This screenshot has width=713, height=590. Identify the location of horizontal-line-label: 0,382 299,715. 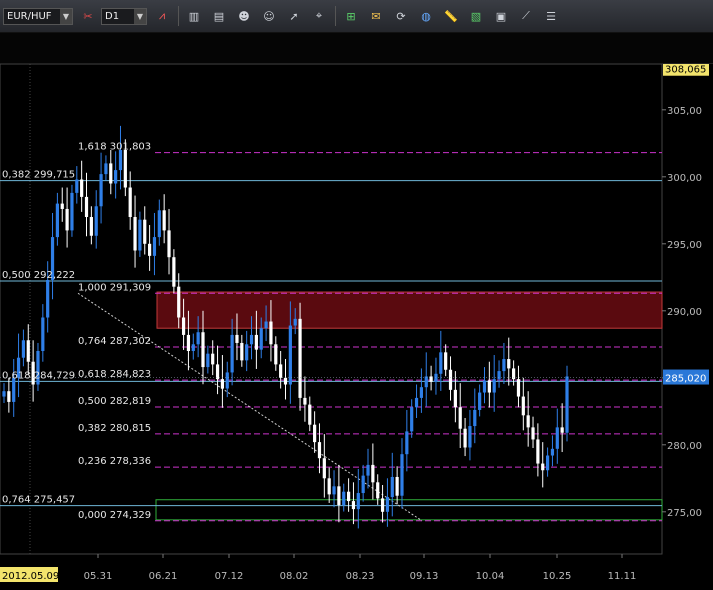
(38, 175).